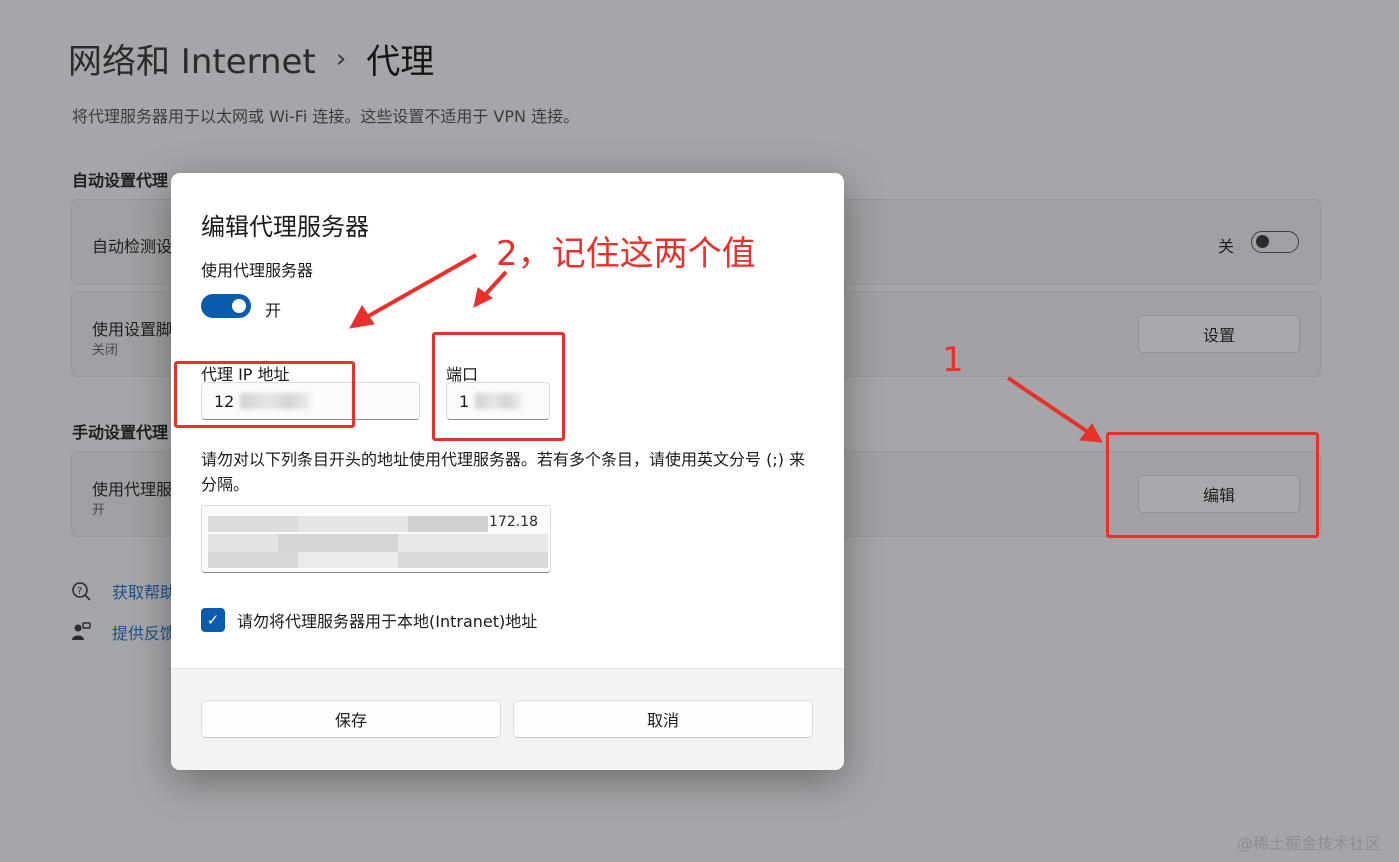  Describe the element at coordinates (1308, 843) in the screenshot. I see `watermark: @稀土掘金技术社区` at that location.